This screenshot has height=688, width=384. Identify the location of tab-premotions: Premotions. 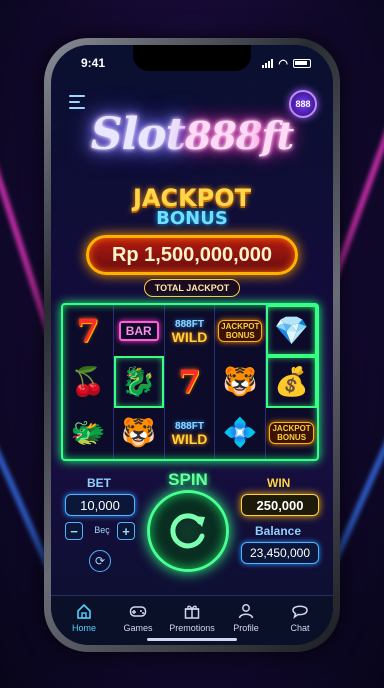
(192, 617).